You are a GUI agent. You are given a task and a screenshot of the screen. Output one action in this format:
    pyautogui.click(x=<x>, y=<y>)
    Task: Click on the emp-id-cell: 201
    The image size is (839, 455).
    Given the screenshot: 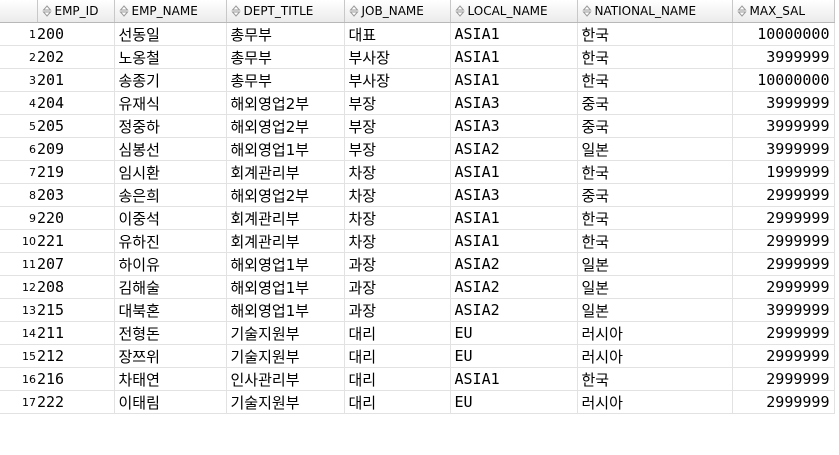 What is the action you would take?
    pyautogui.click(x=76, y=80)
    